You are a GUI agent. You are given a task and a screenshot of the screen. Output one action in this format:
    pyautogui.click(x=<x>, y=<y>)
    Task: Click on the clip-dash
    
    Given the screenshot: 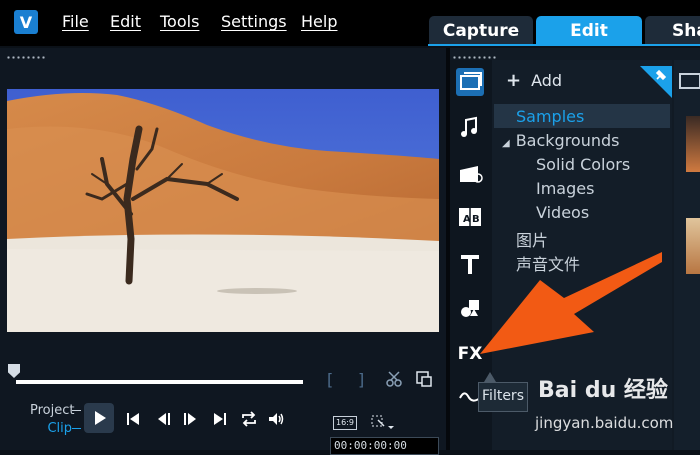 What is the action you would take?
    pyautogui.click(x=76, y=428)
    